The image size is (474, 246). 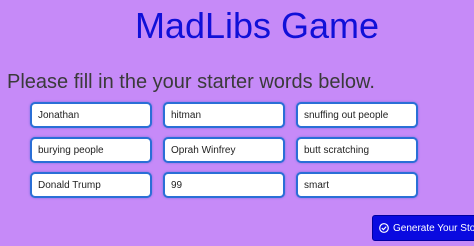 I want to click on check-circle-icon, so click(x=384, y=228).